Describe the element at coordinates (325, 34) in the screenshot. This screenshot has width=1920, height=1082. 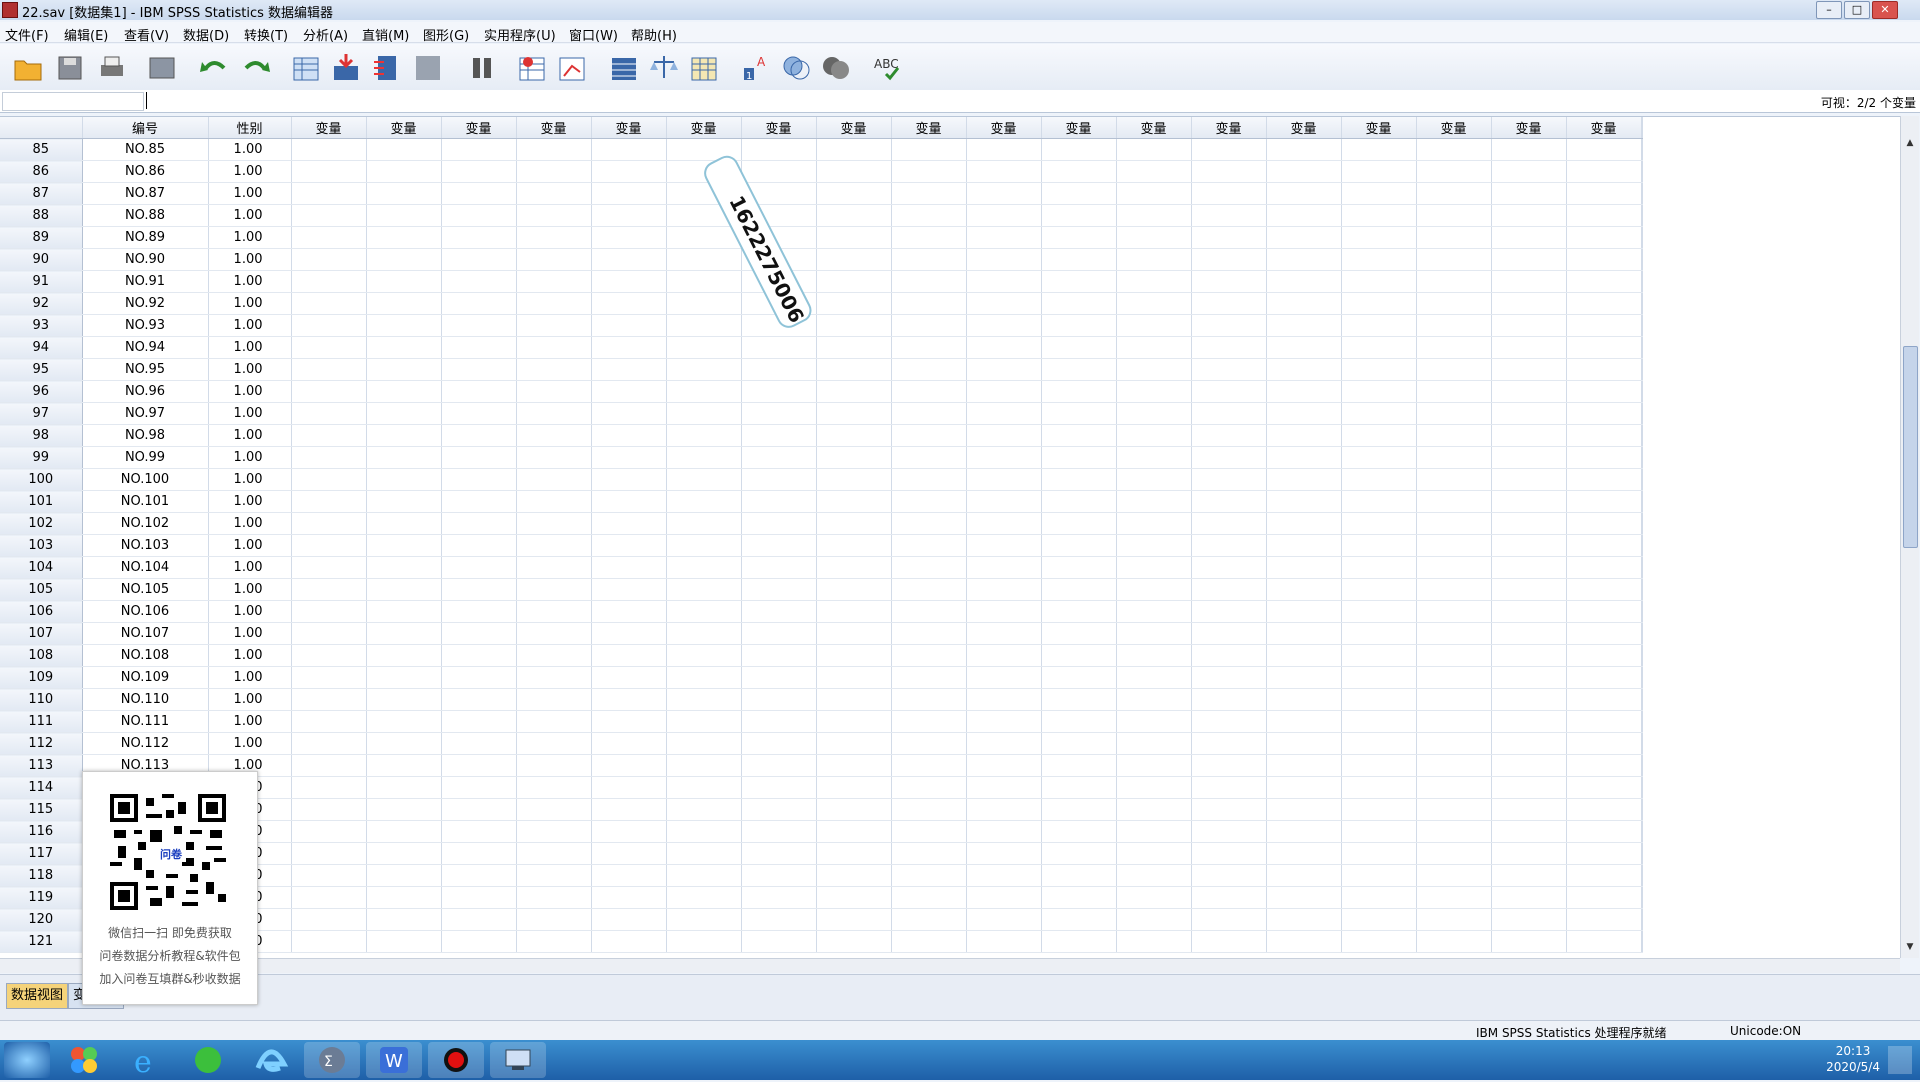
I see `menu-analyze: 分析(A)` at that location.